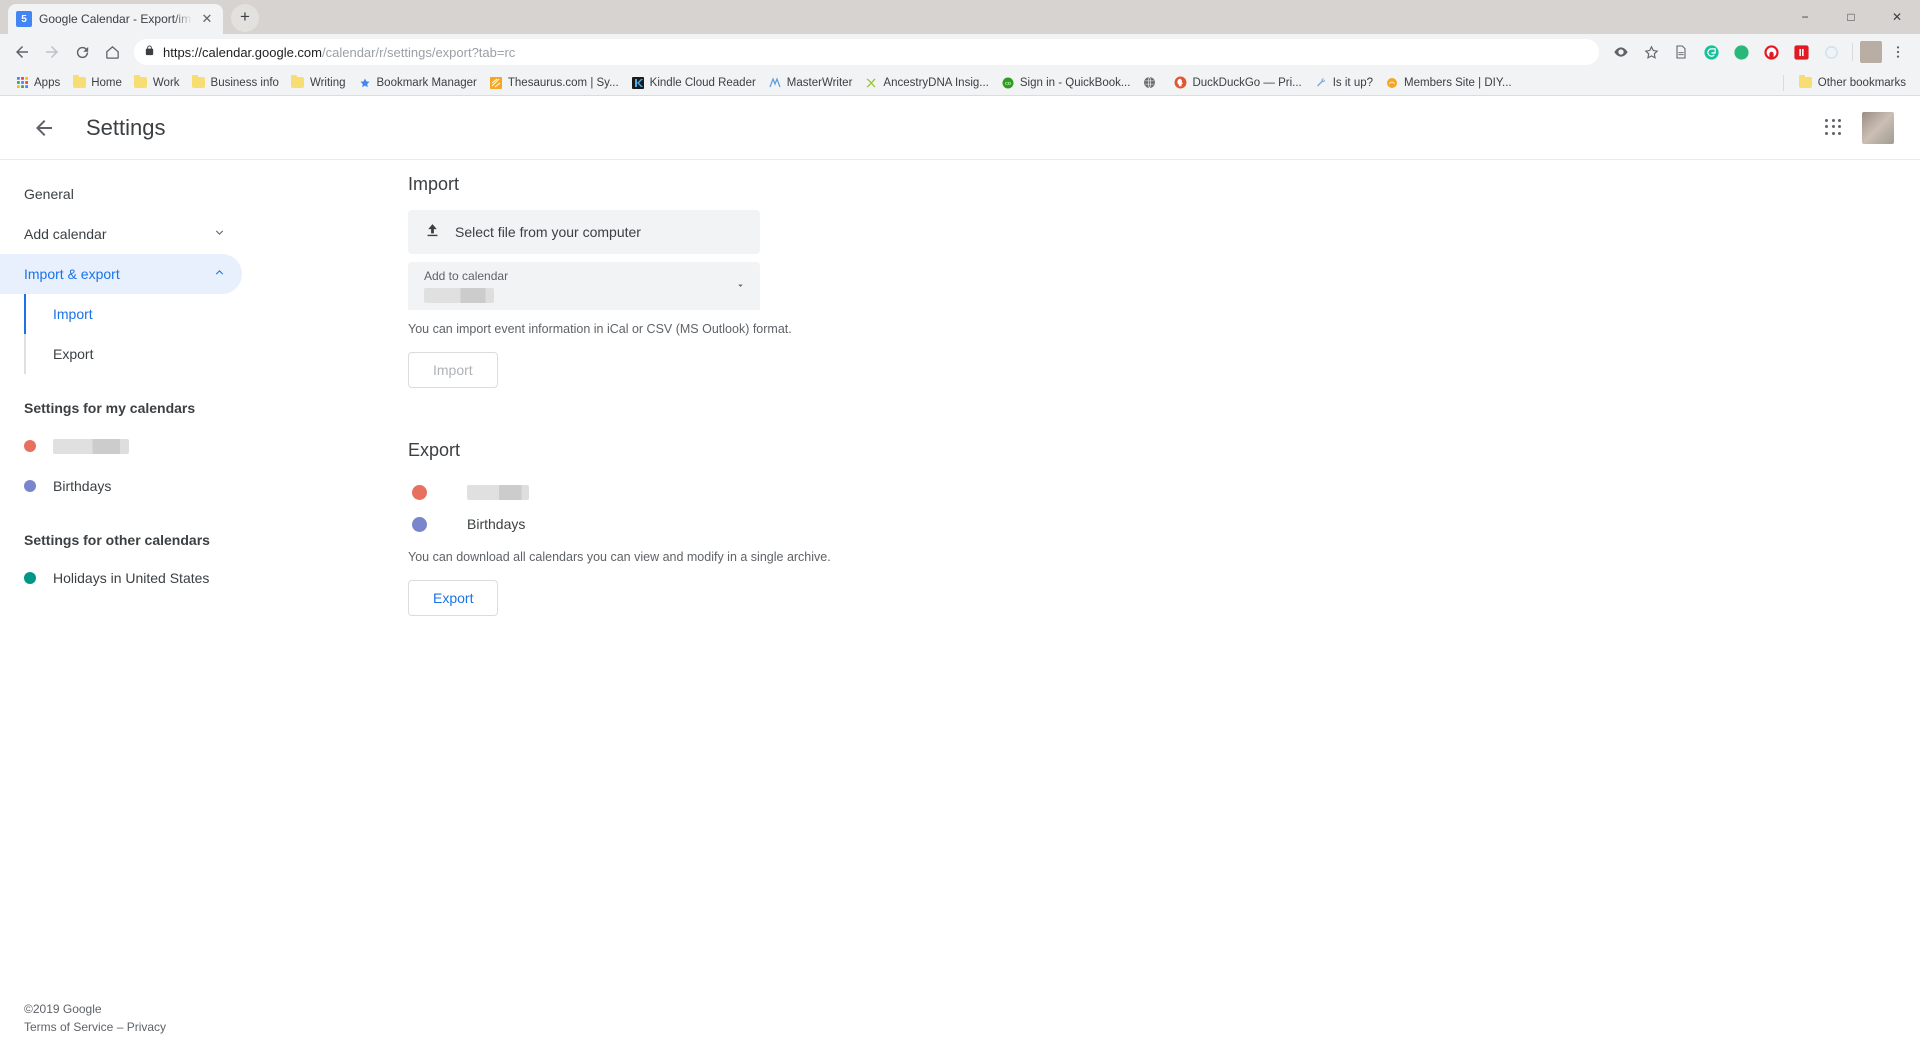 This screenshot has width=1920, height=1049. What do you see at coordinates (584, 286) in the screenshot?
I see `add-to-calendar-select: Add to calendar` at bounding box center [584, 286].